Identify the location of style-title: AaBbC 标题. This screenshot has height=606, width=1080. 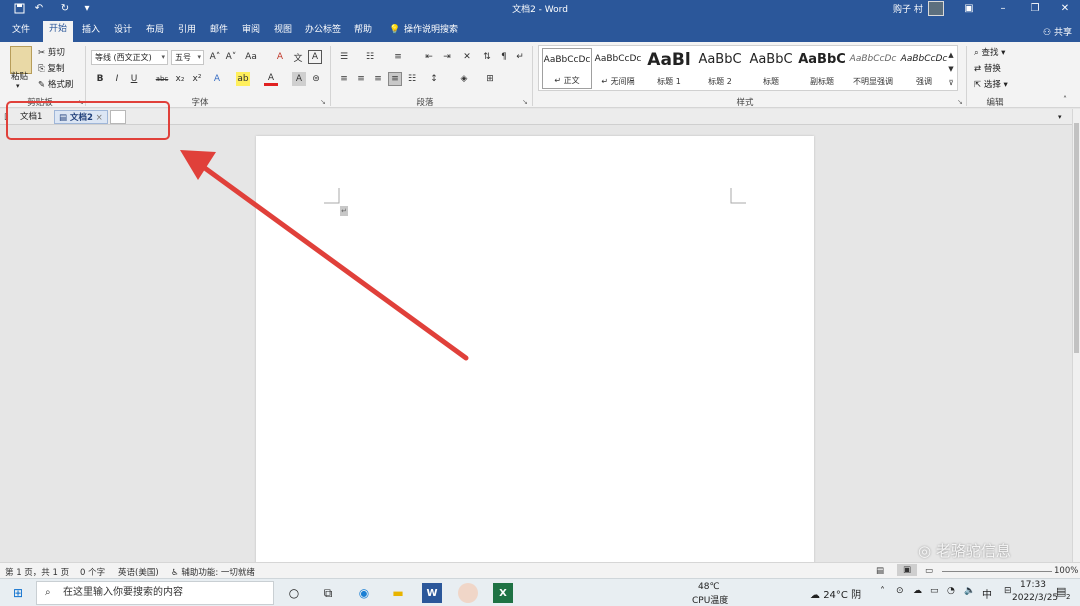
(771, 68).